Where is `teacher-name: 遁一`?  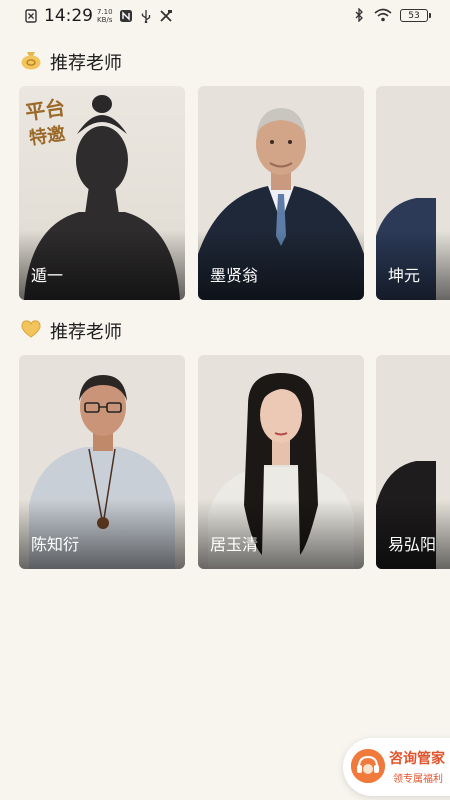 teacher-name: 遁一 is located at coordinates (47, 275).